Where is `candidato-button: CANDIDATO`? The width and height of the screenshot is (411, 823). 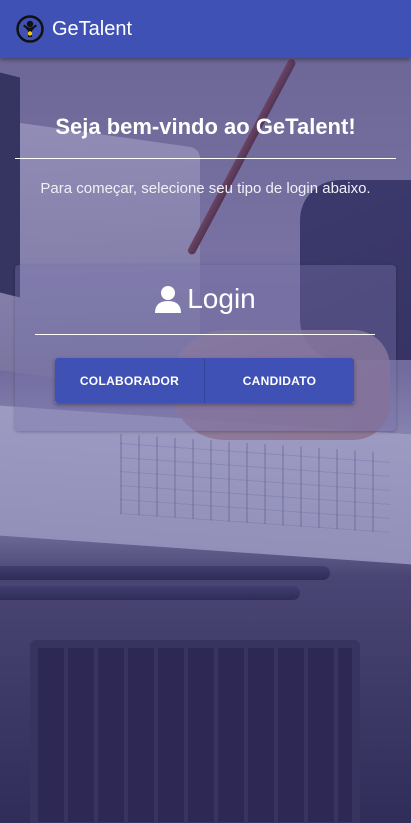
candidato-button: CANDIDATO is located at coordinates (279, 380).